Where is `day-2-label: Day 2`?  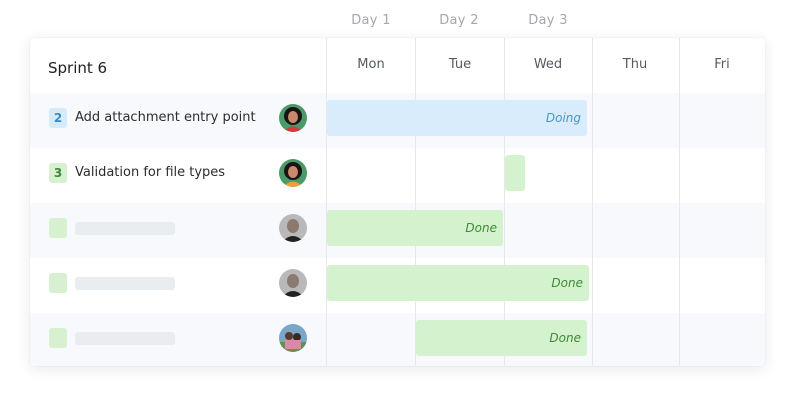 day-2-label: Day 2 is located at coordinates (459, 20).